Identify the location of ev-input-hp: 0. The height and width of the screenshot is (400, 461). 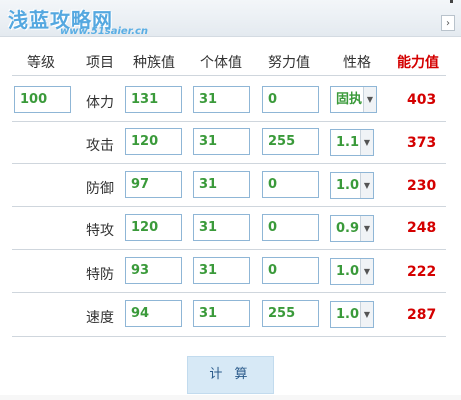
(290, 99).